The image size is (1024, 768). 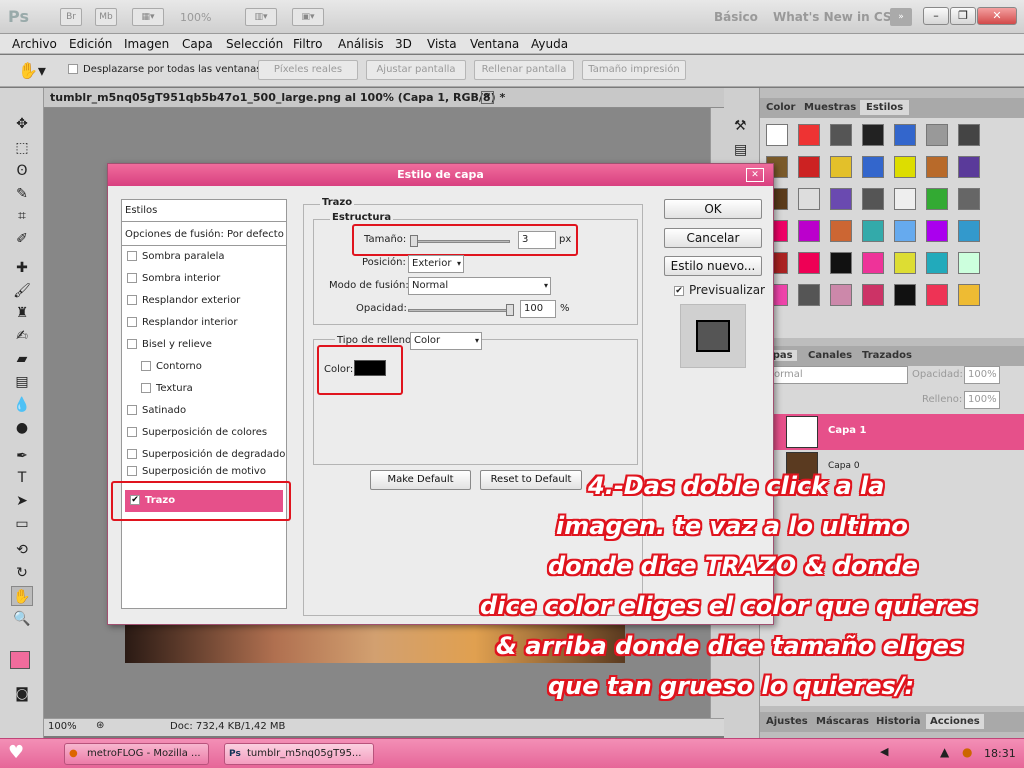 I want to click on lasso-tool-icon: ʘ, so click(x=22, y=171).